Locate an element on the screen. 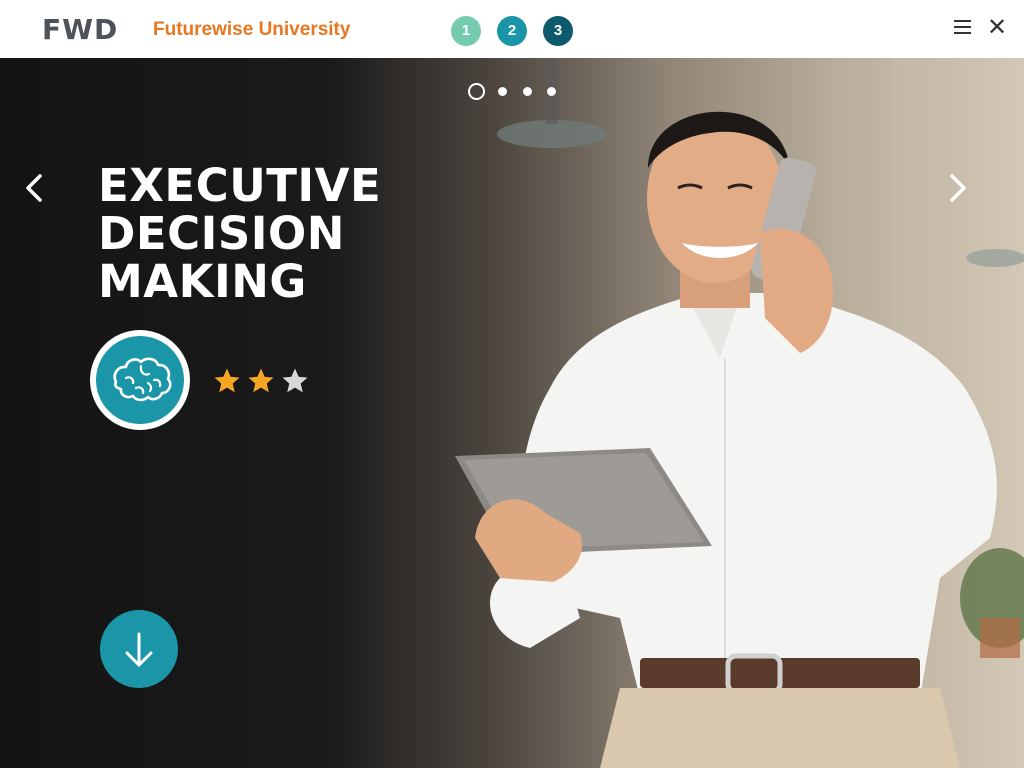  course-title: EXECUTIVE DECISION MAKING is located at coordinates (239, 234).